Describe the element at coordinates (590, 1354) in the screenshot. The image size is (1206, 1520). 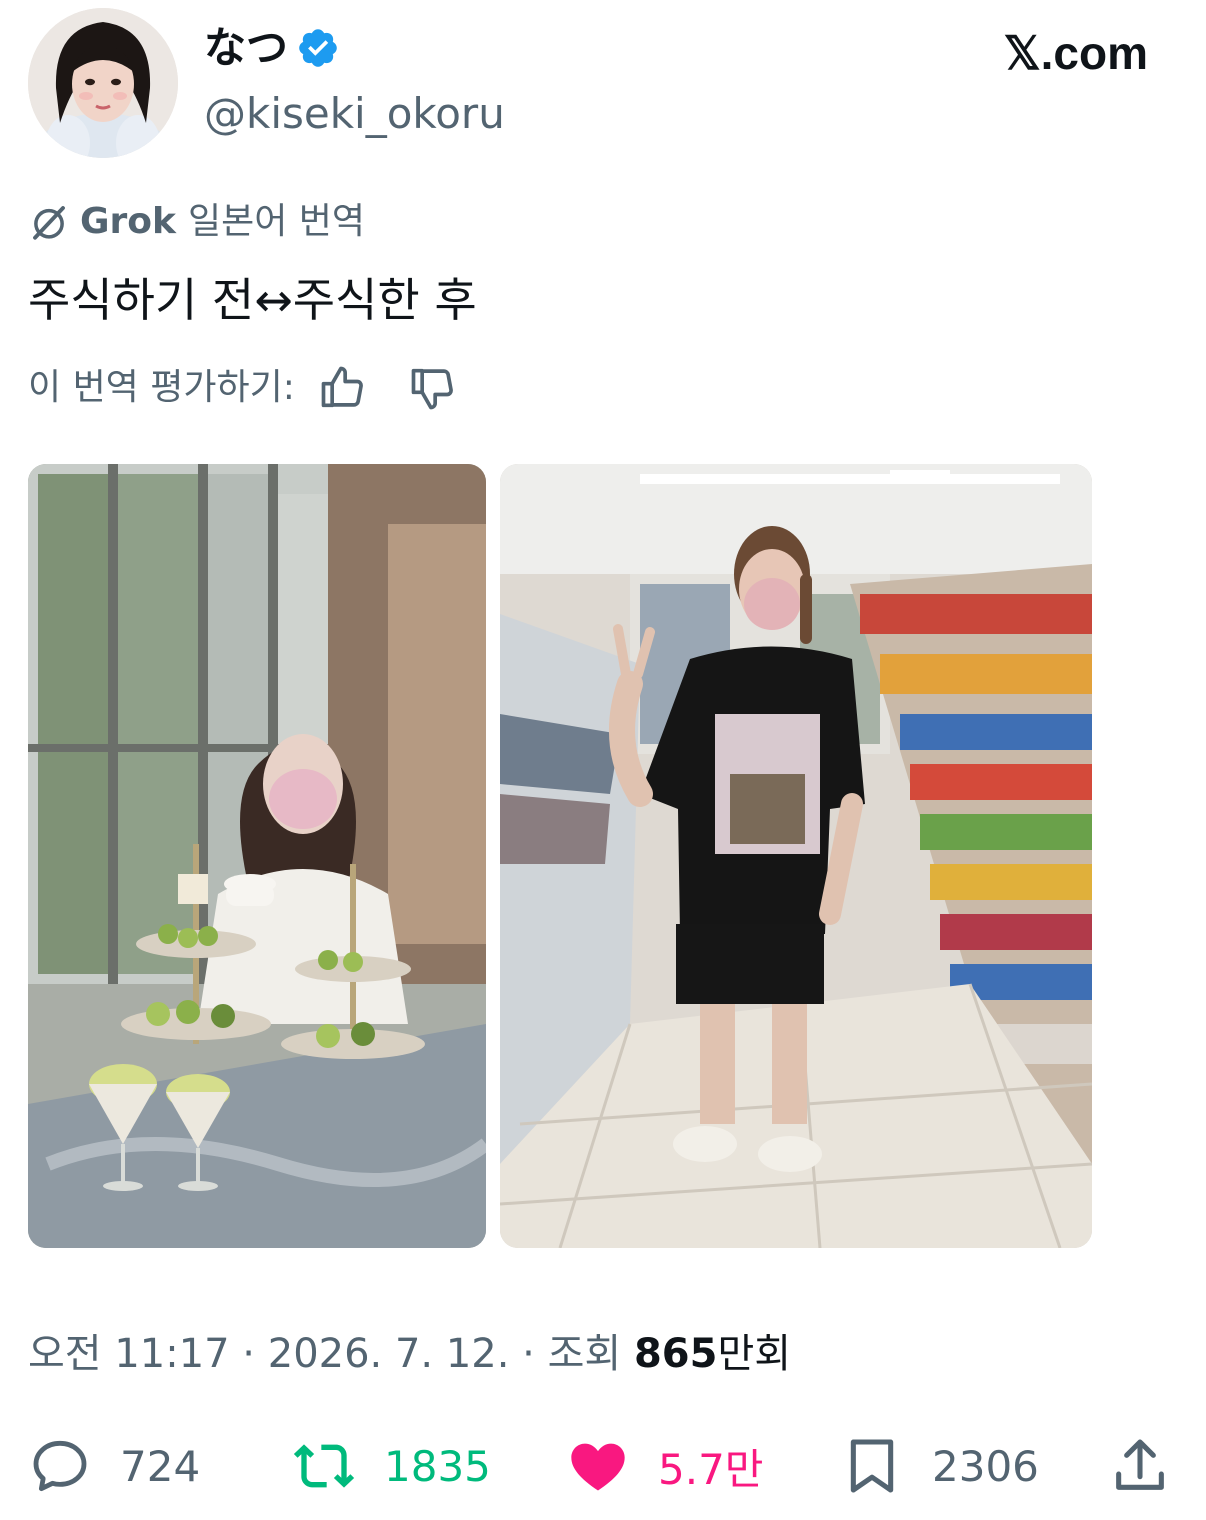
I see `views-label: 조회` at that location.